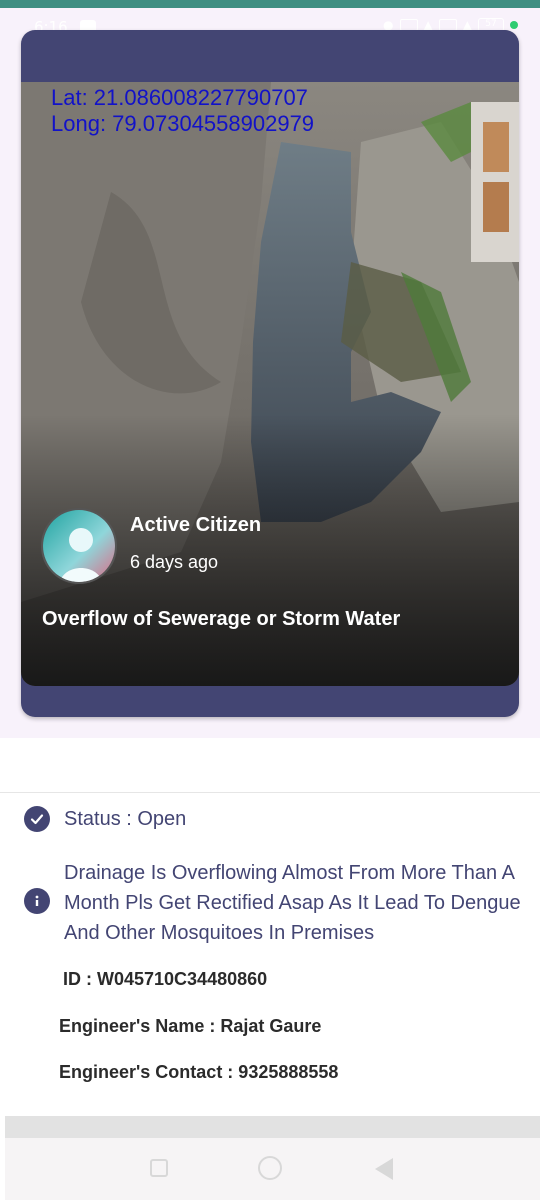  I want to click on system-navigation-bar, so click(272, 1169).